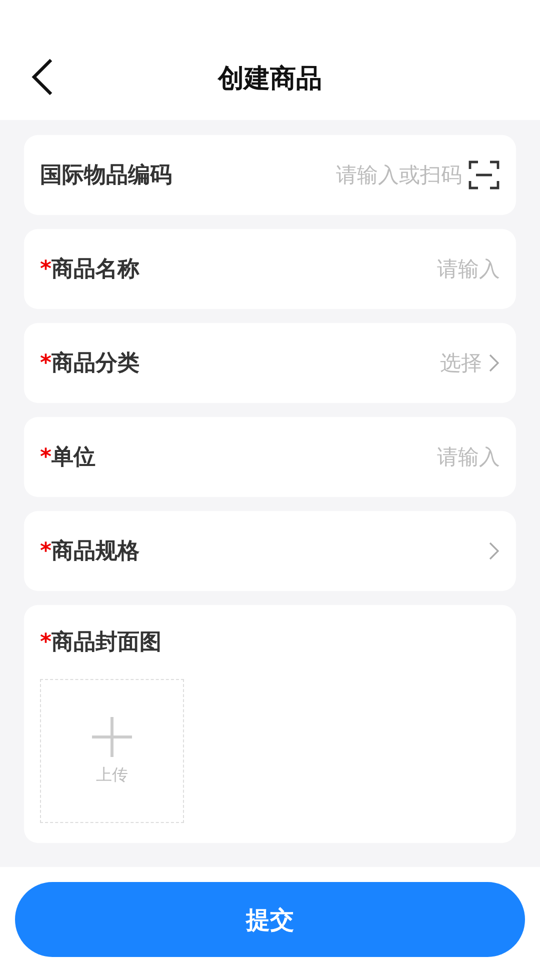 This screenshot has height=960, width=540. I want to click on form-row: *商品规格, so click(270, 551).